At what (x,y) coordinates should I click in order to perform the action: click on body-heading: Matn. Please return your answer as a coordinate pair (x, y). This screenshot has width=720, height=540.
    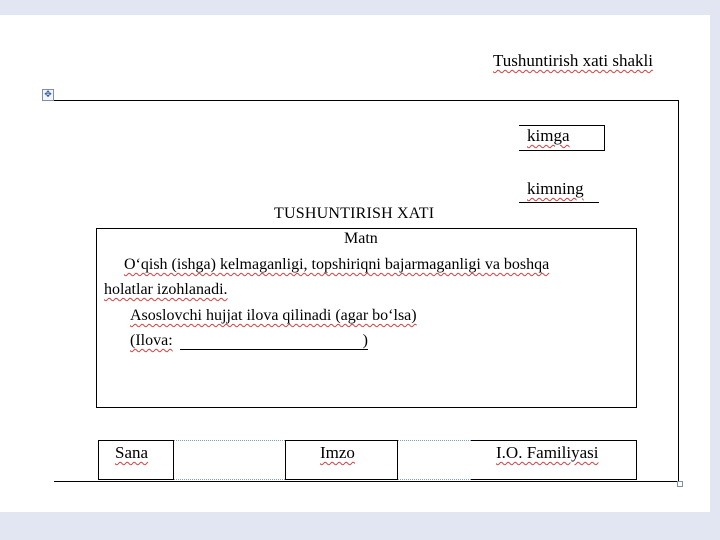
    Looking at the image, I should click on (361, 238).